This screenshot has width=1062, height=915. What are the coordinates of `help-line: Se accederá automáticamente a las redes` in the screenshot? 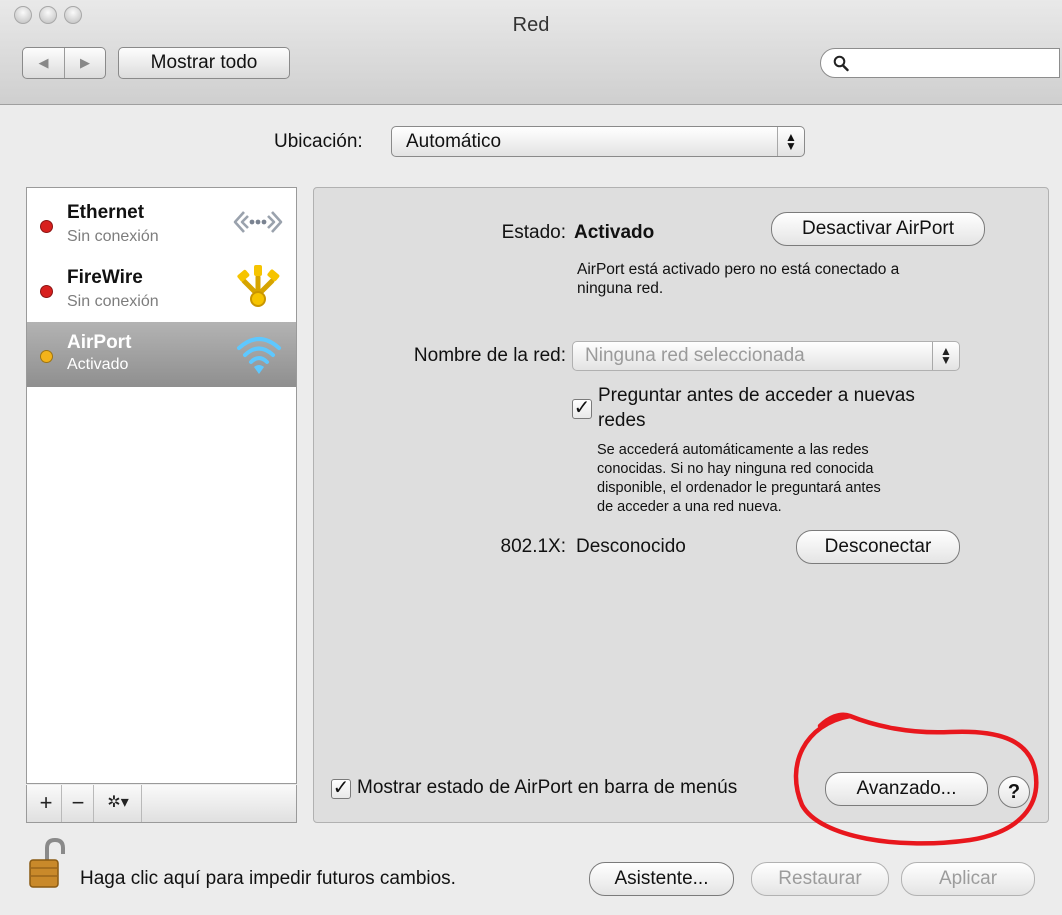 It's located at (733, 450).